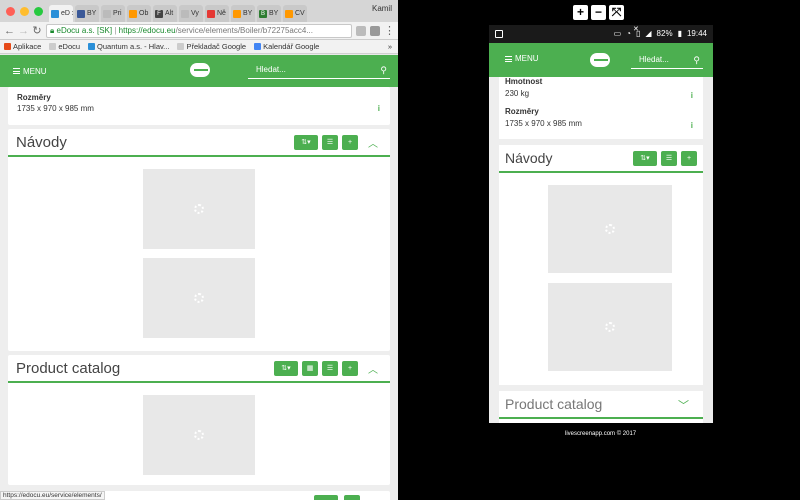 This screenshot has width=800, height=500. Describe the element at coordinates (601, 434) in the screenshot. I see `credit-text: livescreenapp.com © 2017` at that location.